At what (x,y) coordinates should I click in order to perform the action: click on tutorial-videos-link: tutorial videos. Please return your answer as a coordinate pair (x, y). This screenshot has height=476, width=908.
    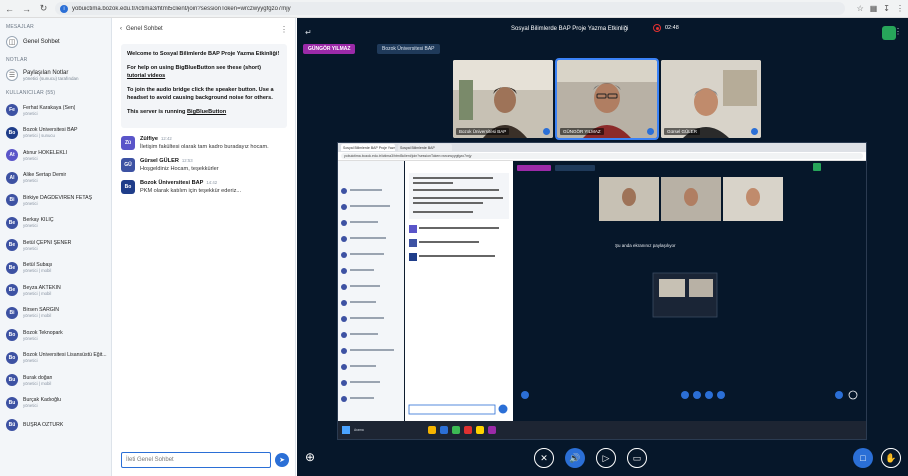
    Looking at the image, I should click on (146, 76).